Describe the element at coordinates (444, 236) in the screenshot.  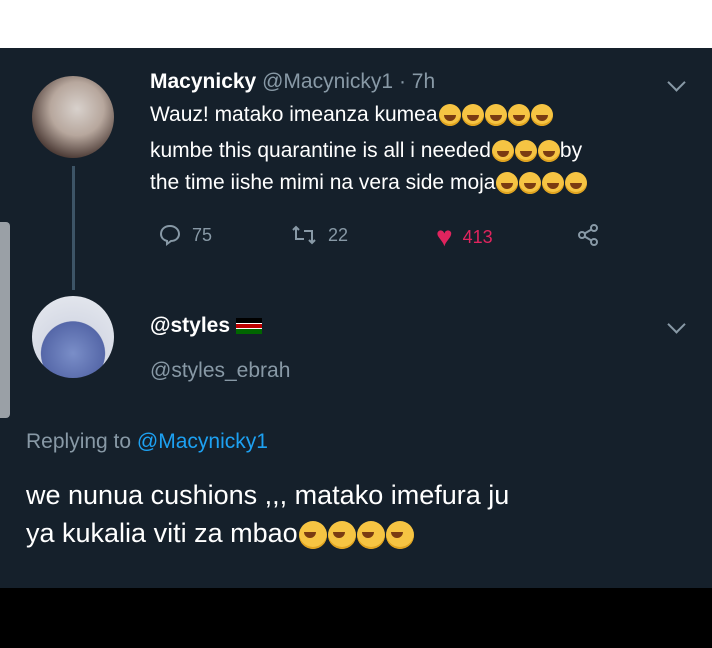
I see `heart-icon: ♥` at that location.